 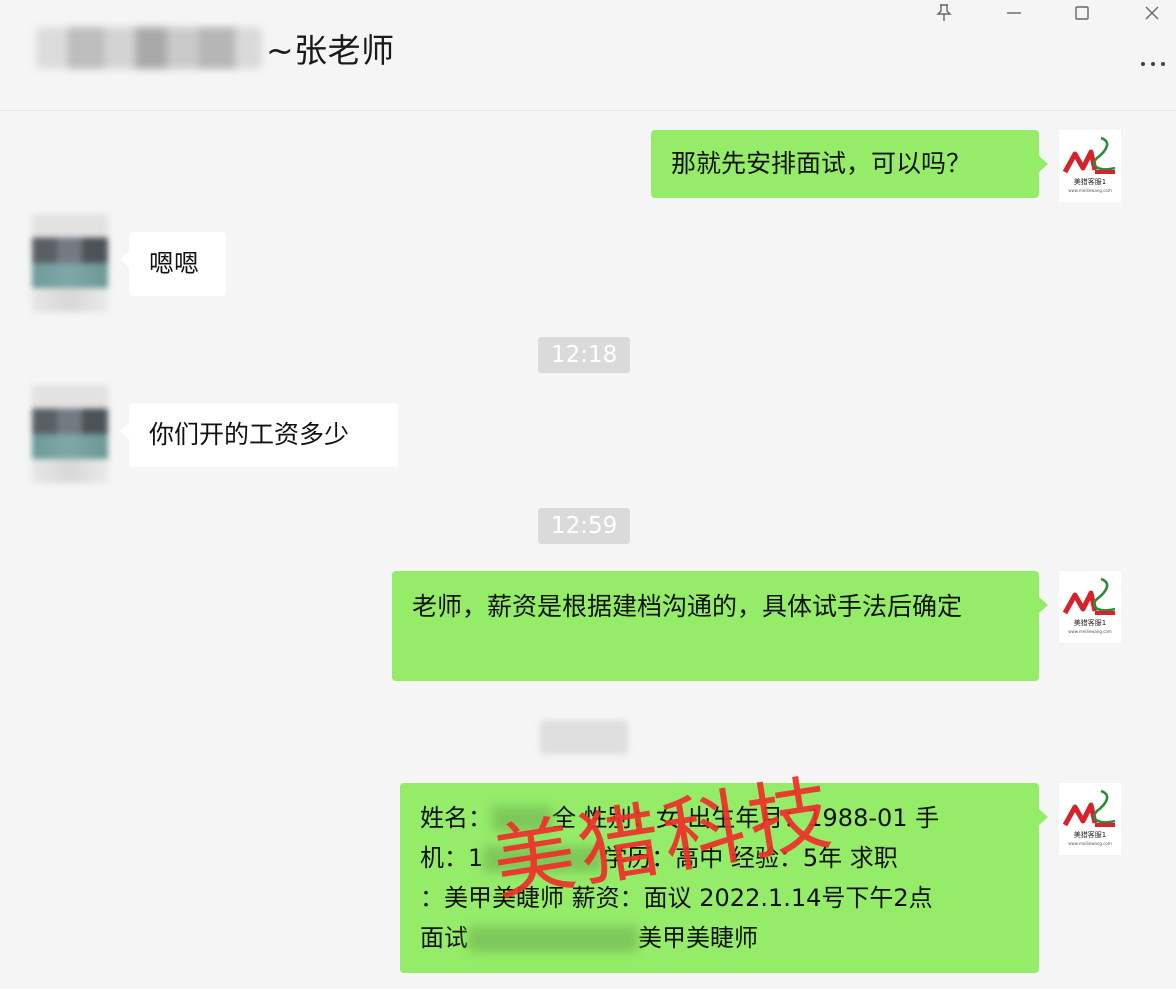 What do you see at coordinates (944, 13) in the screenshot?
I see `pin-icon` at bounding box center [944, 13].